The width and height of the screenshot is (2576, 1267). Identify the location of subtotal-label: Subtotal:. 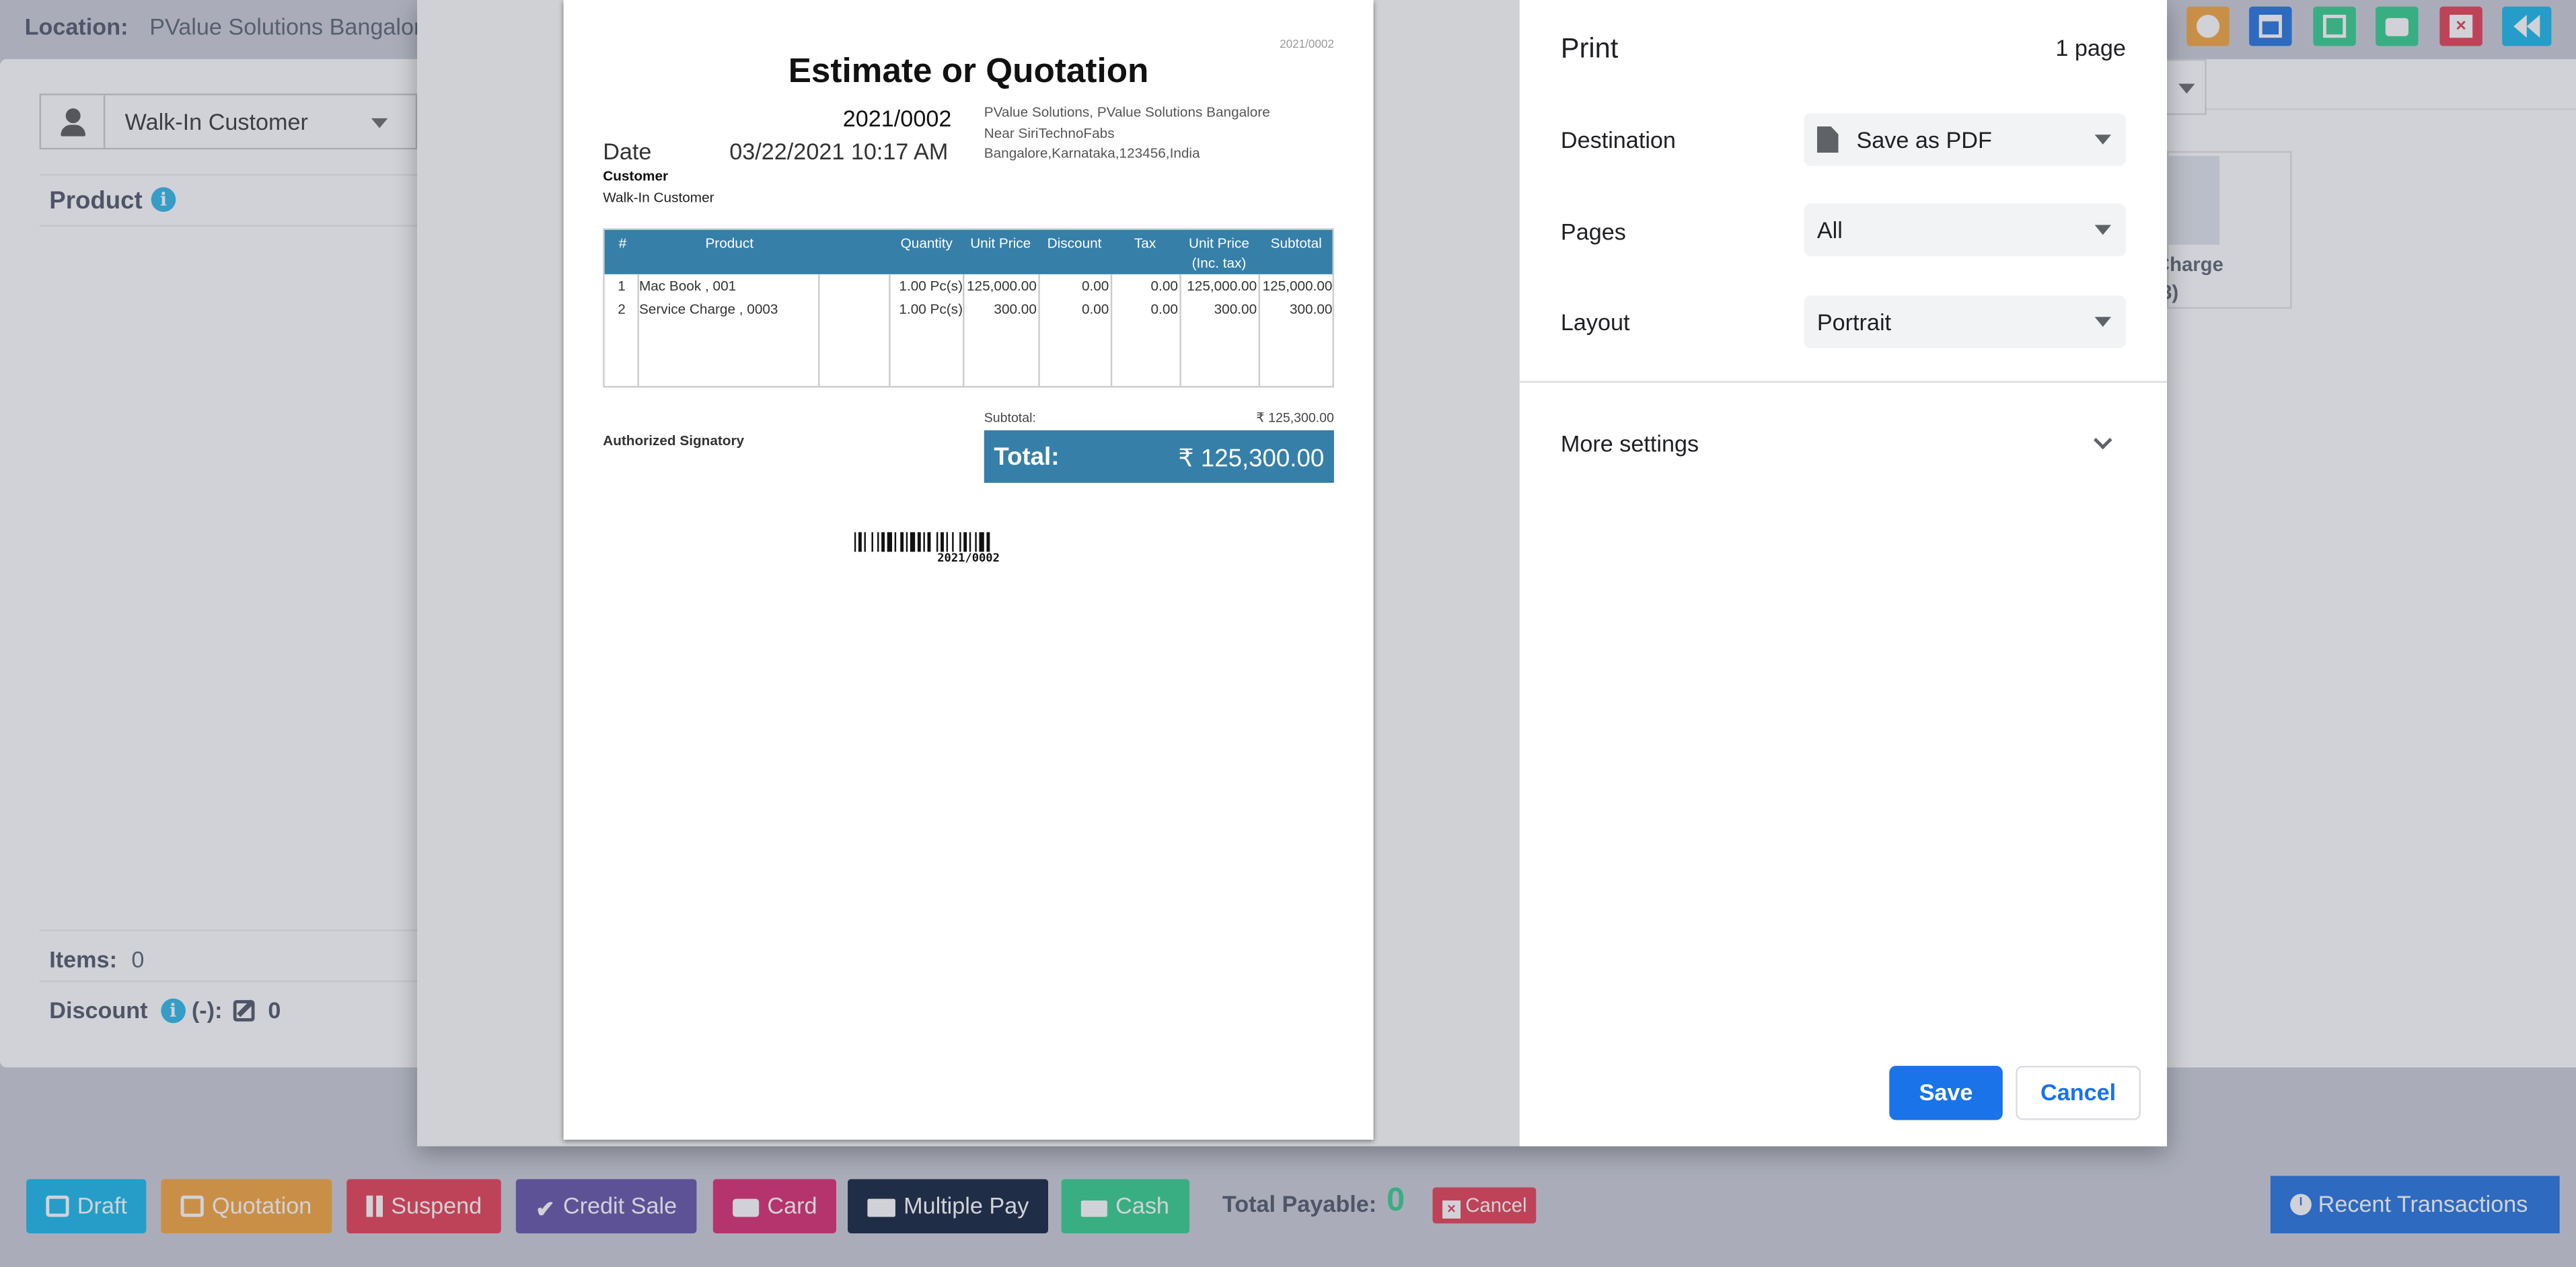
(1010, 418).